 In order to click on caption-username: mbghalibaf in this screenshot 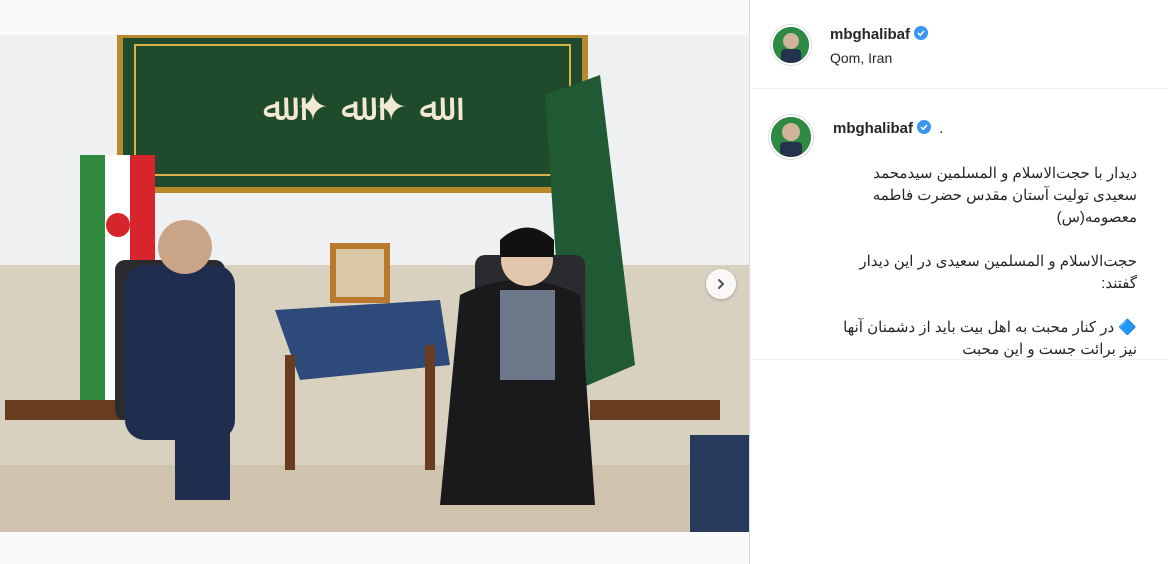, I will do `click(873, 128)`.